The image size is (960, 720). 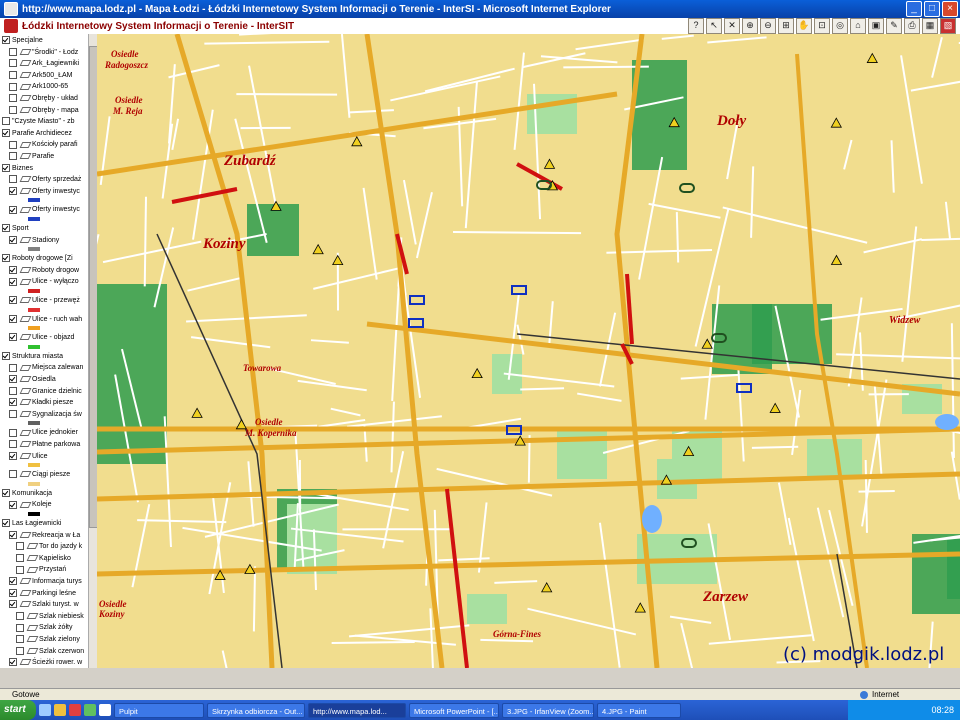 What do you see at coordinates (696, 26) in the screenshot?
I see `map-tool-button: ?` at bounding box center [696, 26].